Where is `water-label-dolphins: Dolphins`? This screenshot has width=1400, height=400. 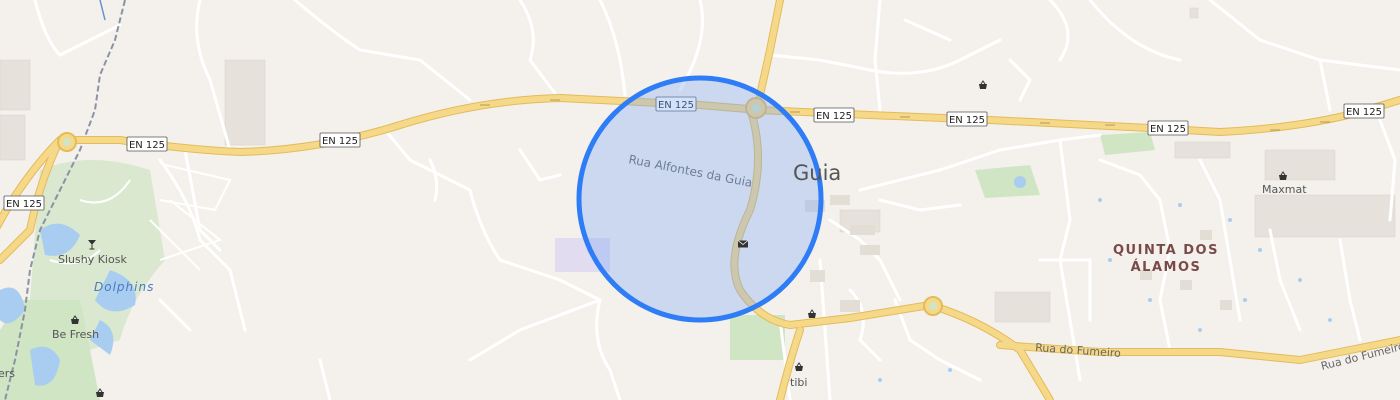
water-label-dolphins: Dolphins is located at coordinates (124, 287).